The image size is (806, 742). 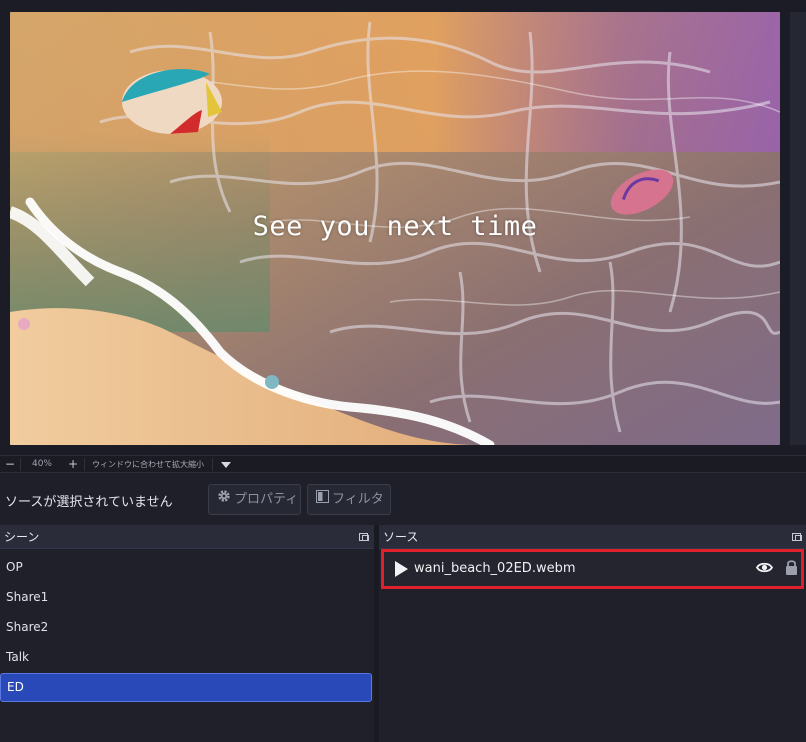 What do you see at coordinates (798, 228) in the screenshot?
I see `preview-side-strip` at bounding box center [798, 228].